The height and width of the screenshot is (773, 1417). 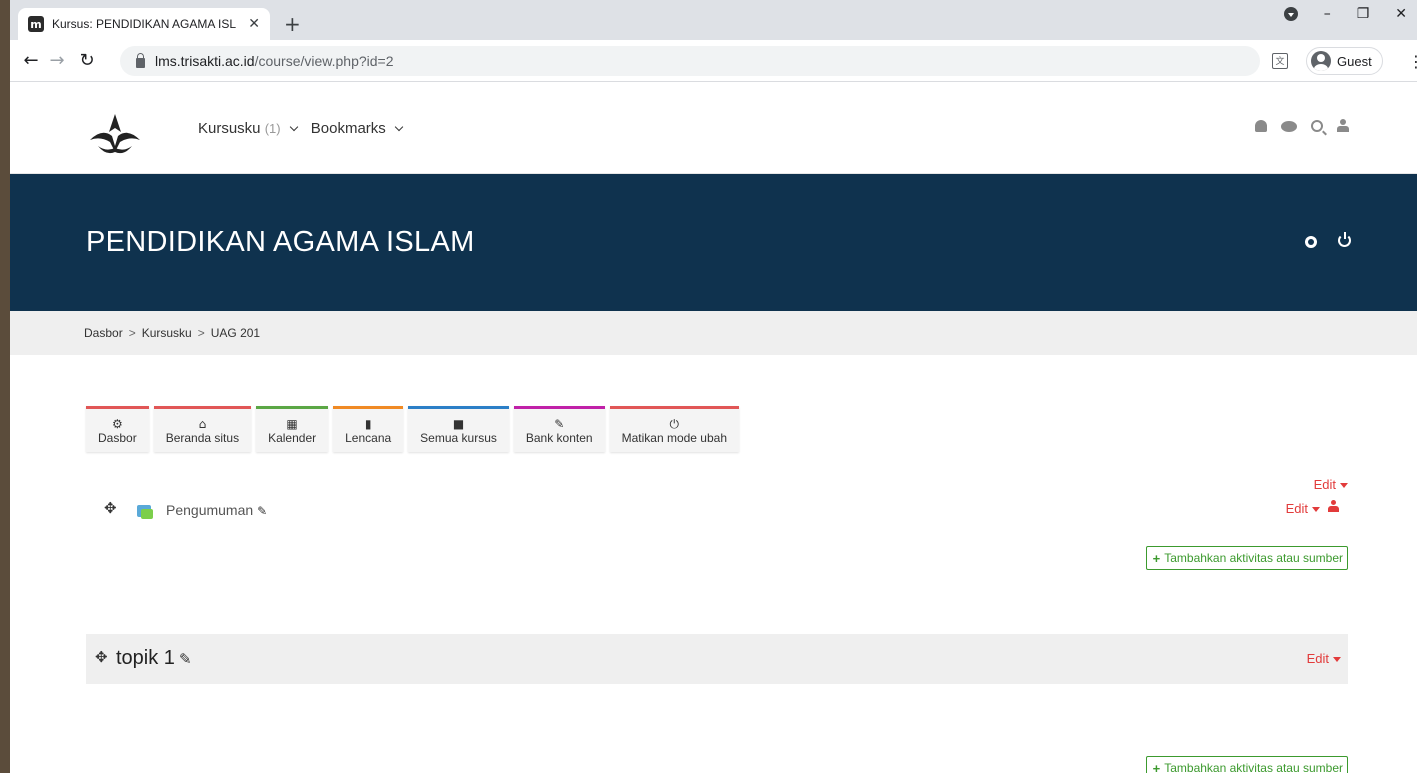 What do you see at coordinates (1412, 61) in the screenshot?
I see `browser-menu-icon: ⋮` at bounding box center [1412, 61].